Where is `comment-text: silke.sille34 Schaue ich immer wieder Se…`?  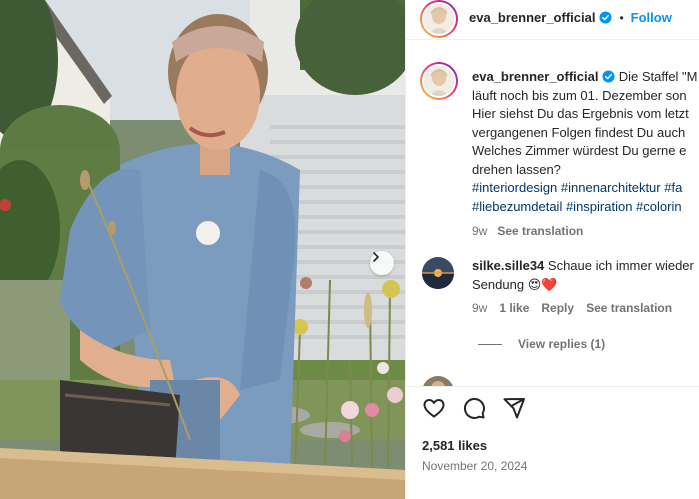
comment-text: silke.sille34 Schaue ich immer wieder Se… is located at coordinates (583, 275).